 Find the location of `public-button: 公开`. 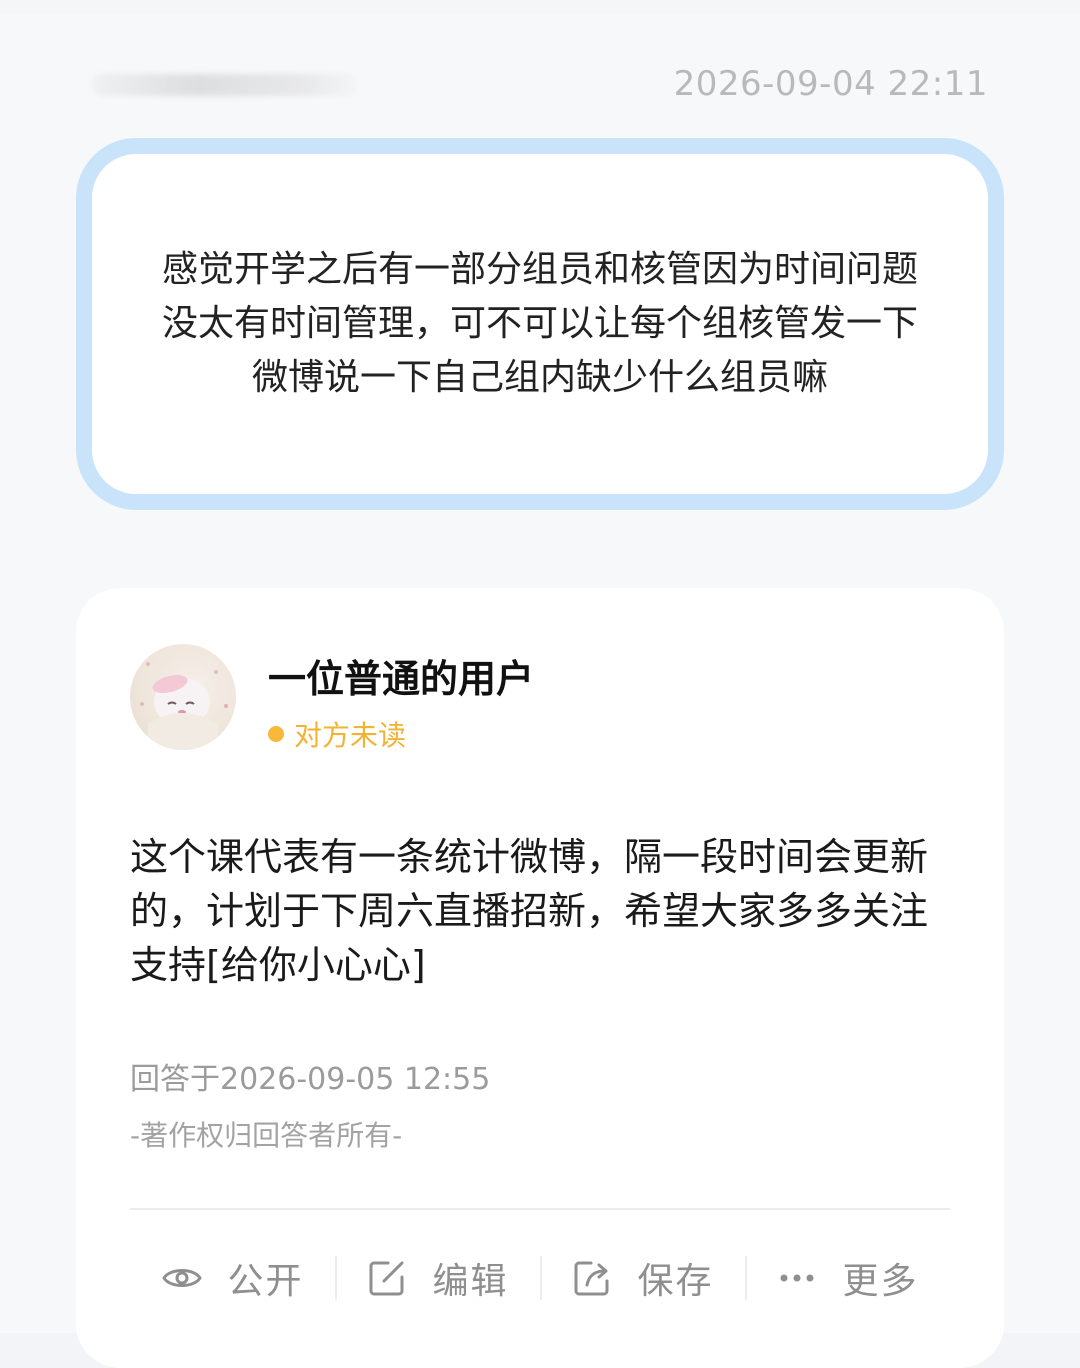

public-button: 公开 is located at coordinates (232, 1278).